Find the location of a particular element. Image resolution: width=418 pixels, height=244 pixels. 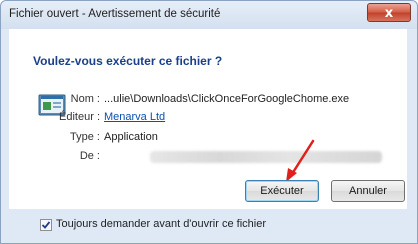

type-label: Type : is located at coordinates (85, 137).